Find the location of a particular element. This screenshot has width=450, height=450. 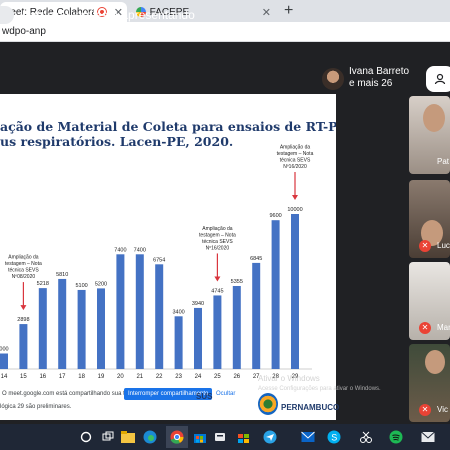

person-add-icon is located at coordinates (440, 79).